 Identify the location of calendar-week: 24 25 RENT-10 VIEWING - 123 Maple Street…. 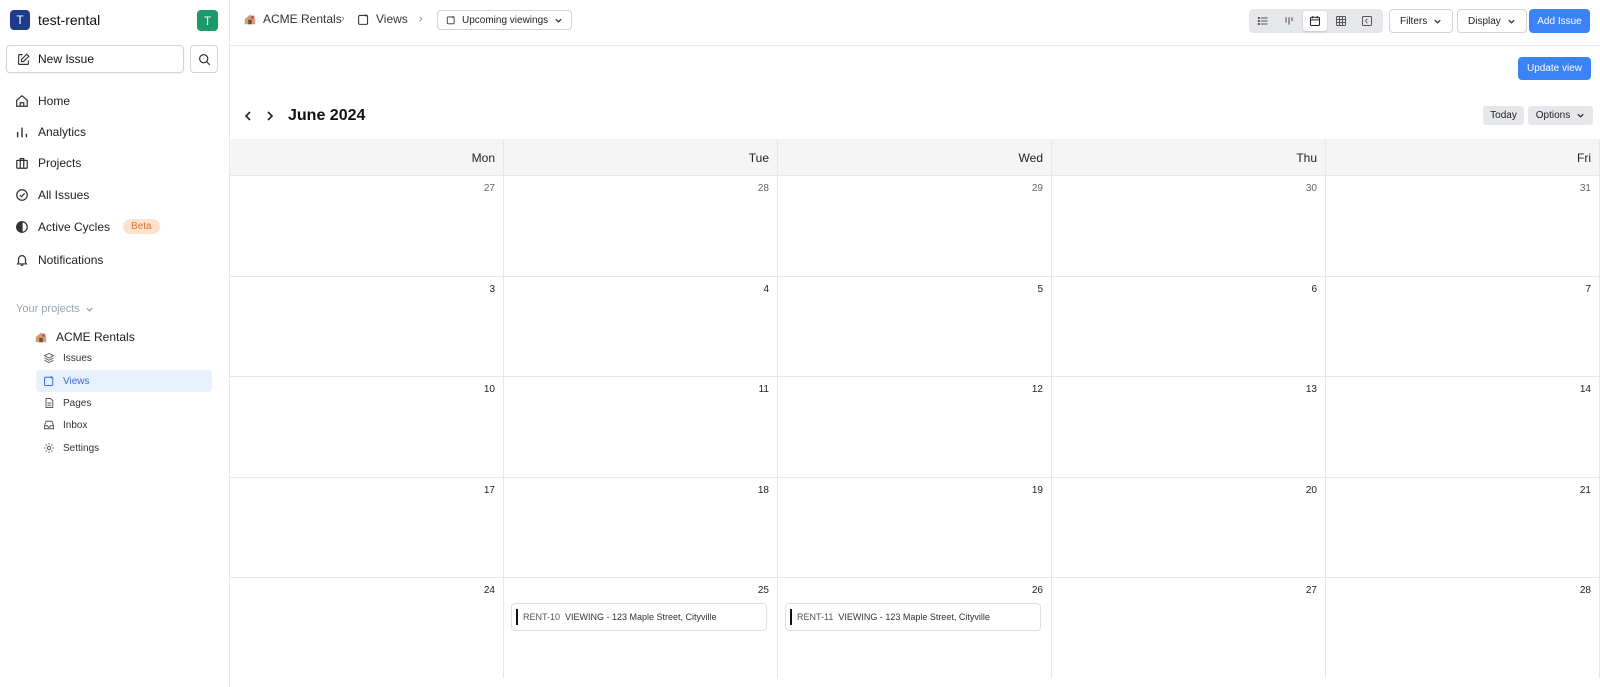
(915, 627).